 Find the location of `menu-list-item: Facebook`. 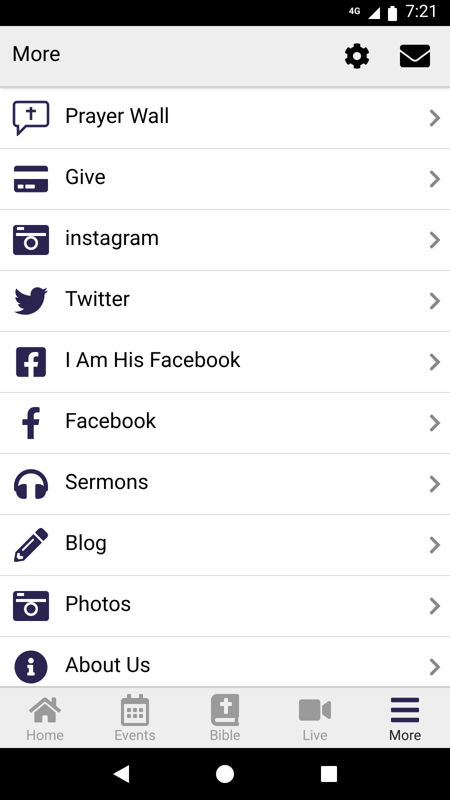

menu-list-item: Facebook is located at coordinates (225, 423).